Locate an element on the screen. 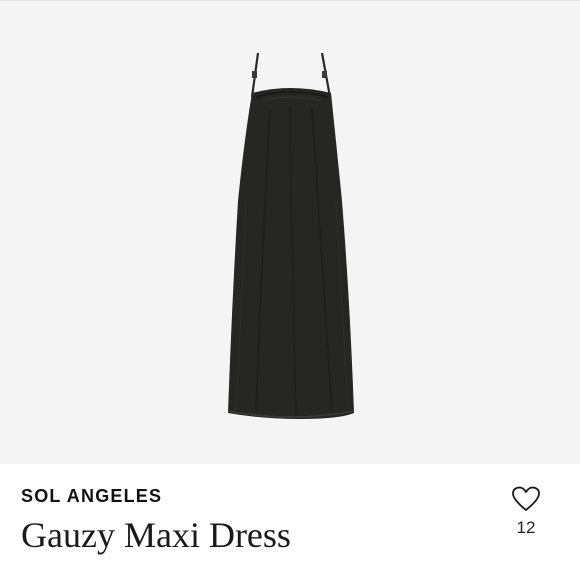 The height and width of the screenshot is (580, 580). heart-outline-icon is located at coordinates (526, 498).